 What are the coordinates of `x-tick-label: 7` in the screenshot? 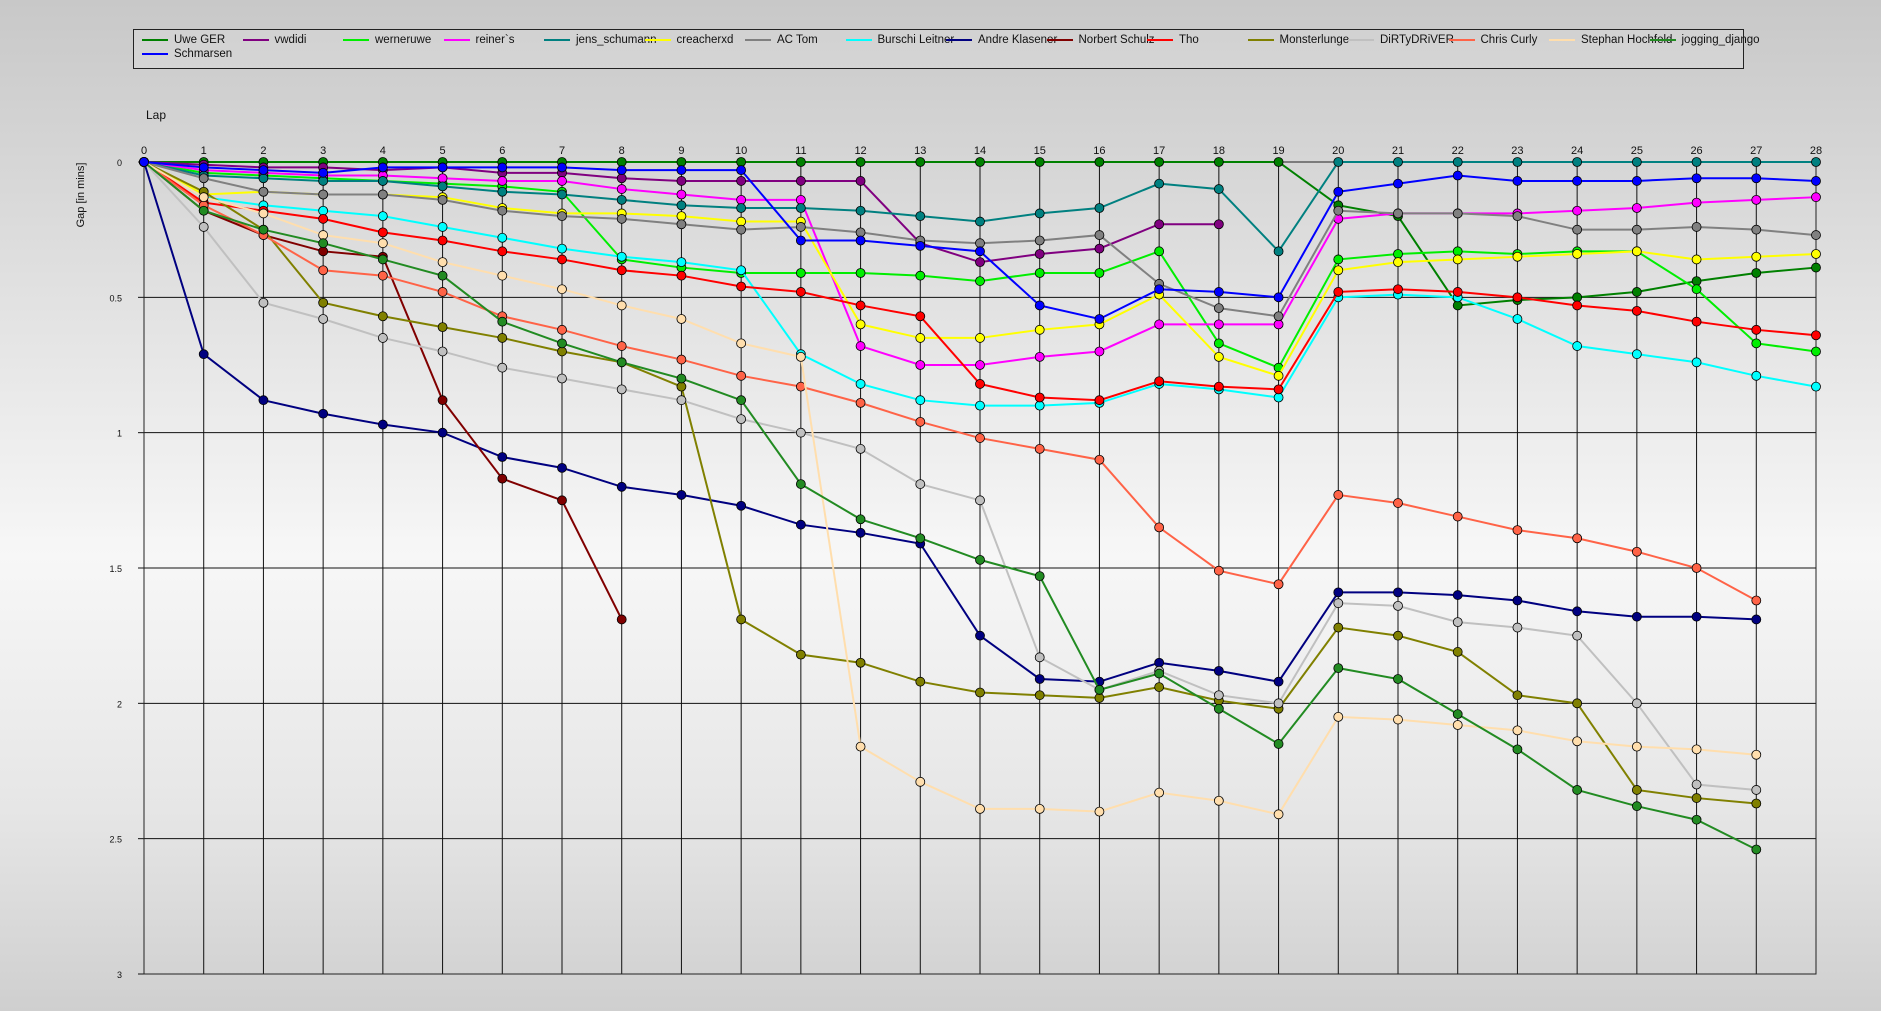 It's located at (562, 151).